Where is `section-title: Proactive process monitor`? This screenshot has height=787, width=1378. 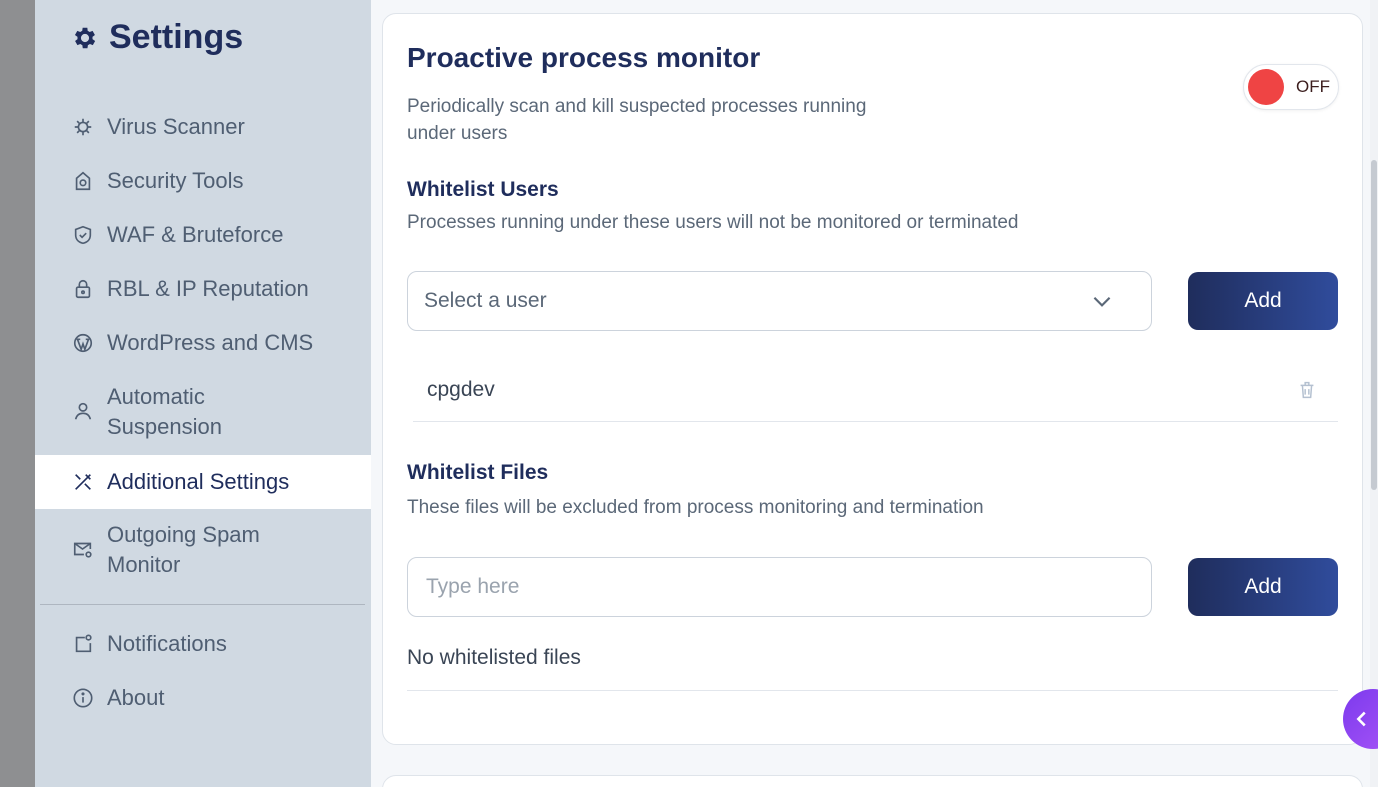 section-title: Proactive process monitor is located at coordinates (584, 57).